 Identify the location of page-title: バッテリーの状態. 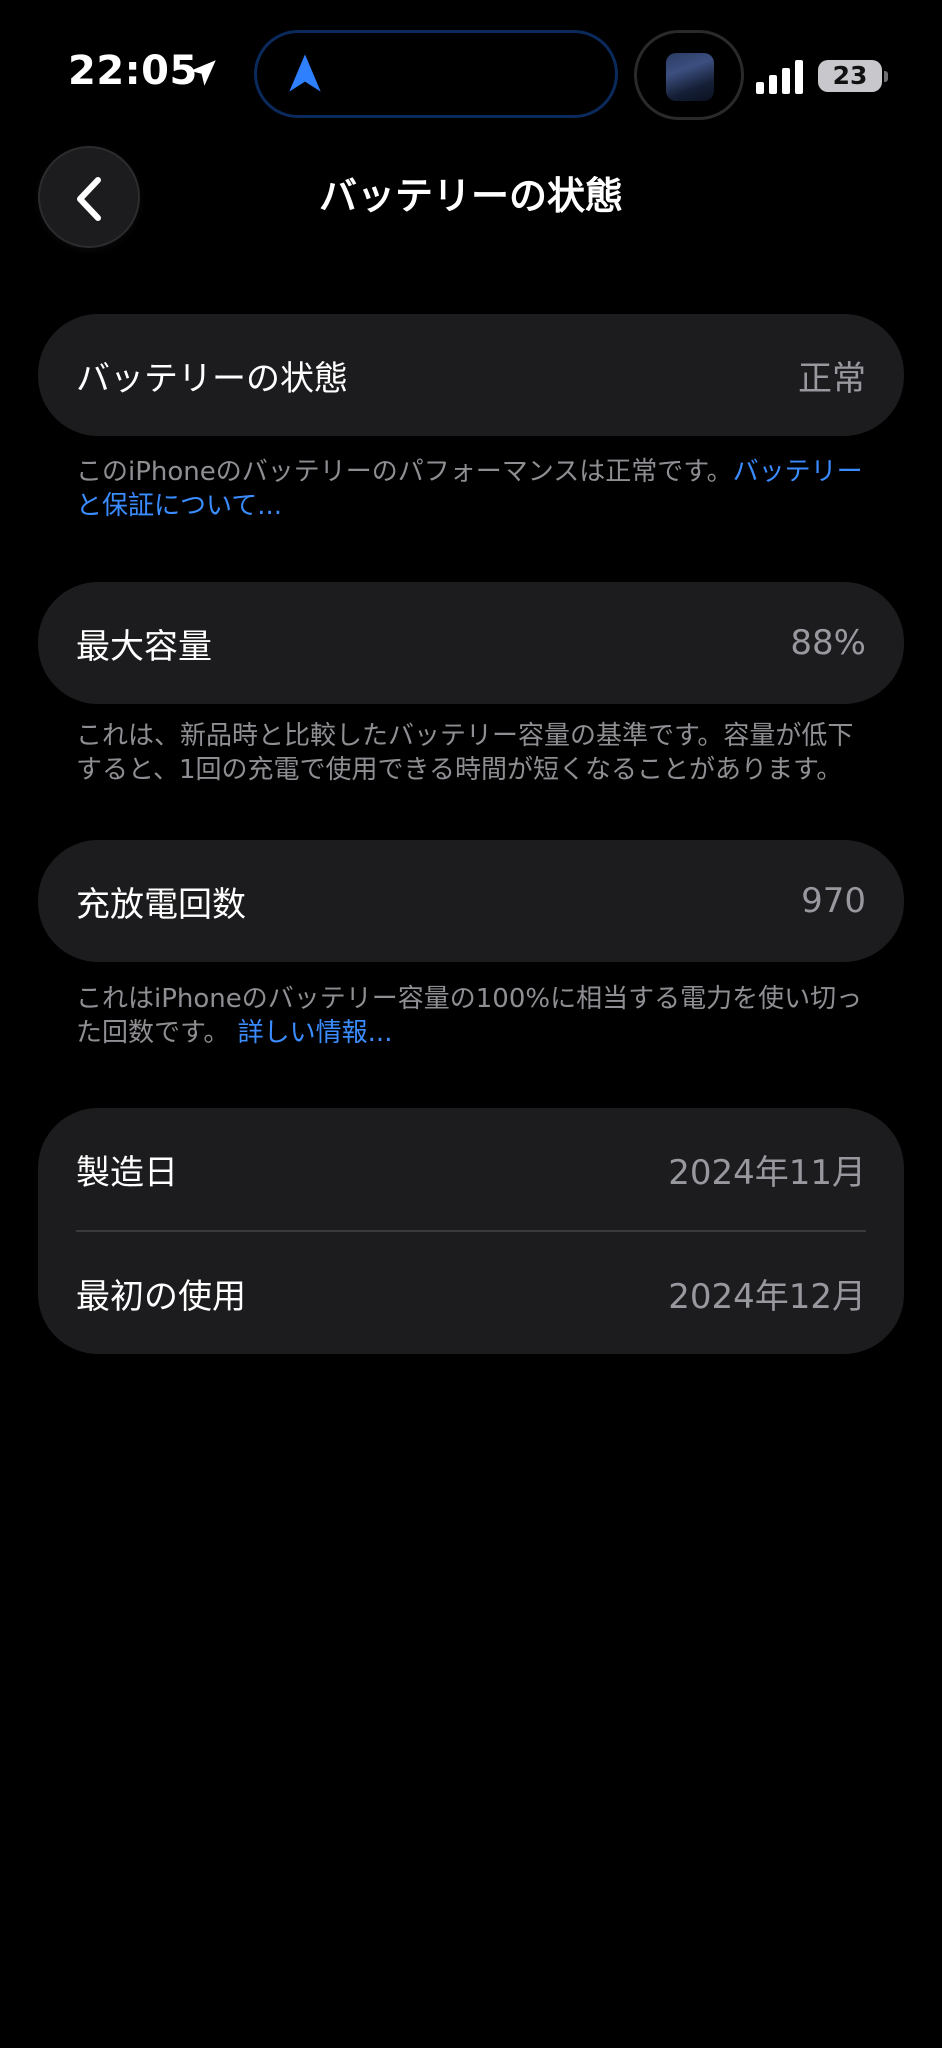
(470, 196).